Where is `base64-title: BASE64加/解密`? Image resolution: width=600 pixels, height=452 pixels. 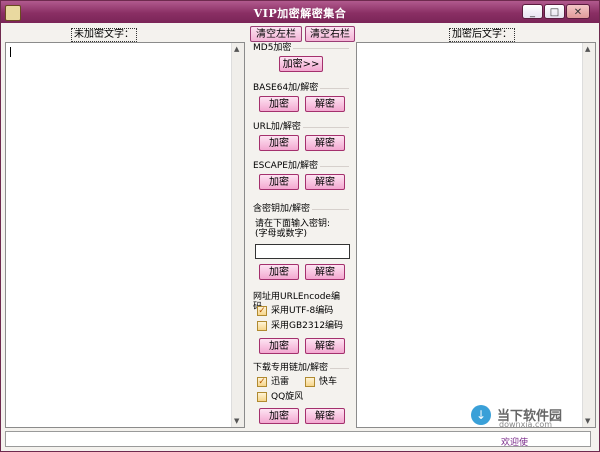 base64-title: BASE64加/解密 is located at coordinates (287, 88).